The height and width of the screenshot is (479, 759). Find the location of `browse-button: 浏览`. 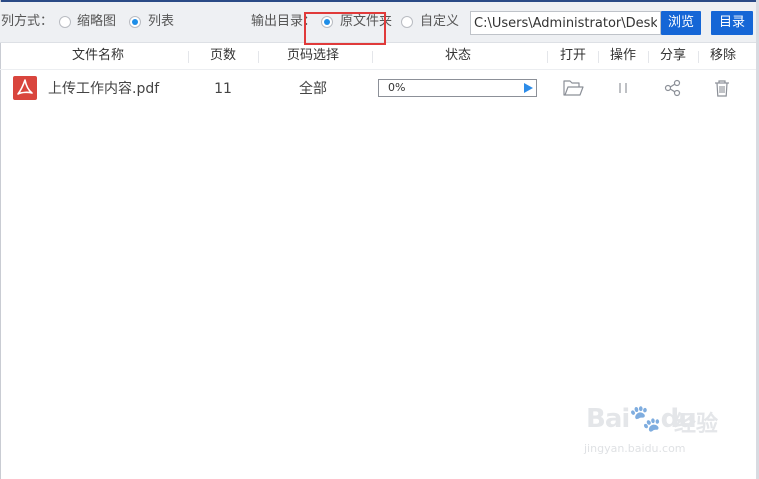

browse-button: 浏览 is located at coordinates (681, 23).